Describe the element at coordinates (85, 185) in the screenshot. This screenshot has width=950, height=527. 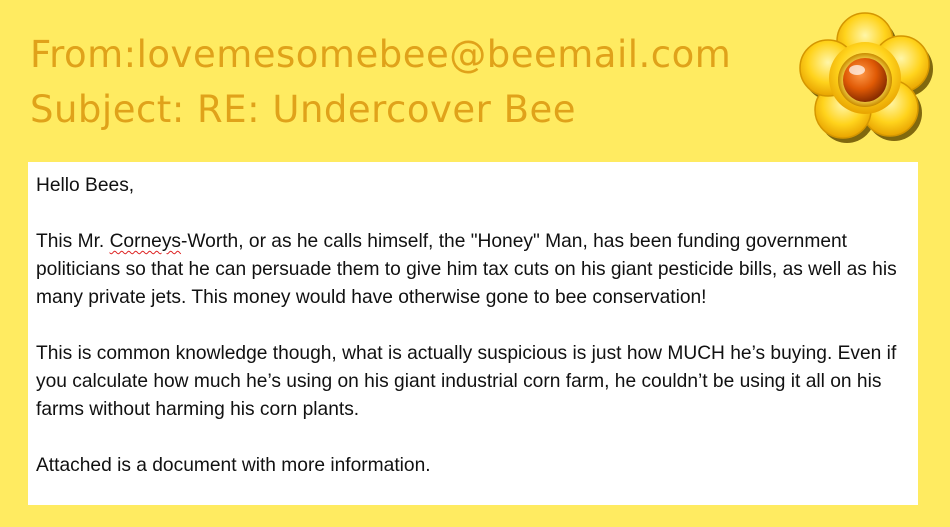
I see `greeting-text: Hello Bees,` at that location.